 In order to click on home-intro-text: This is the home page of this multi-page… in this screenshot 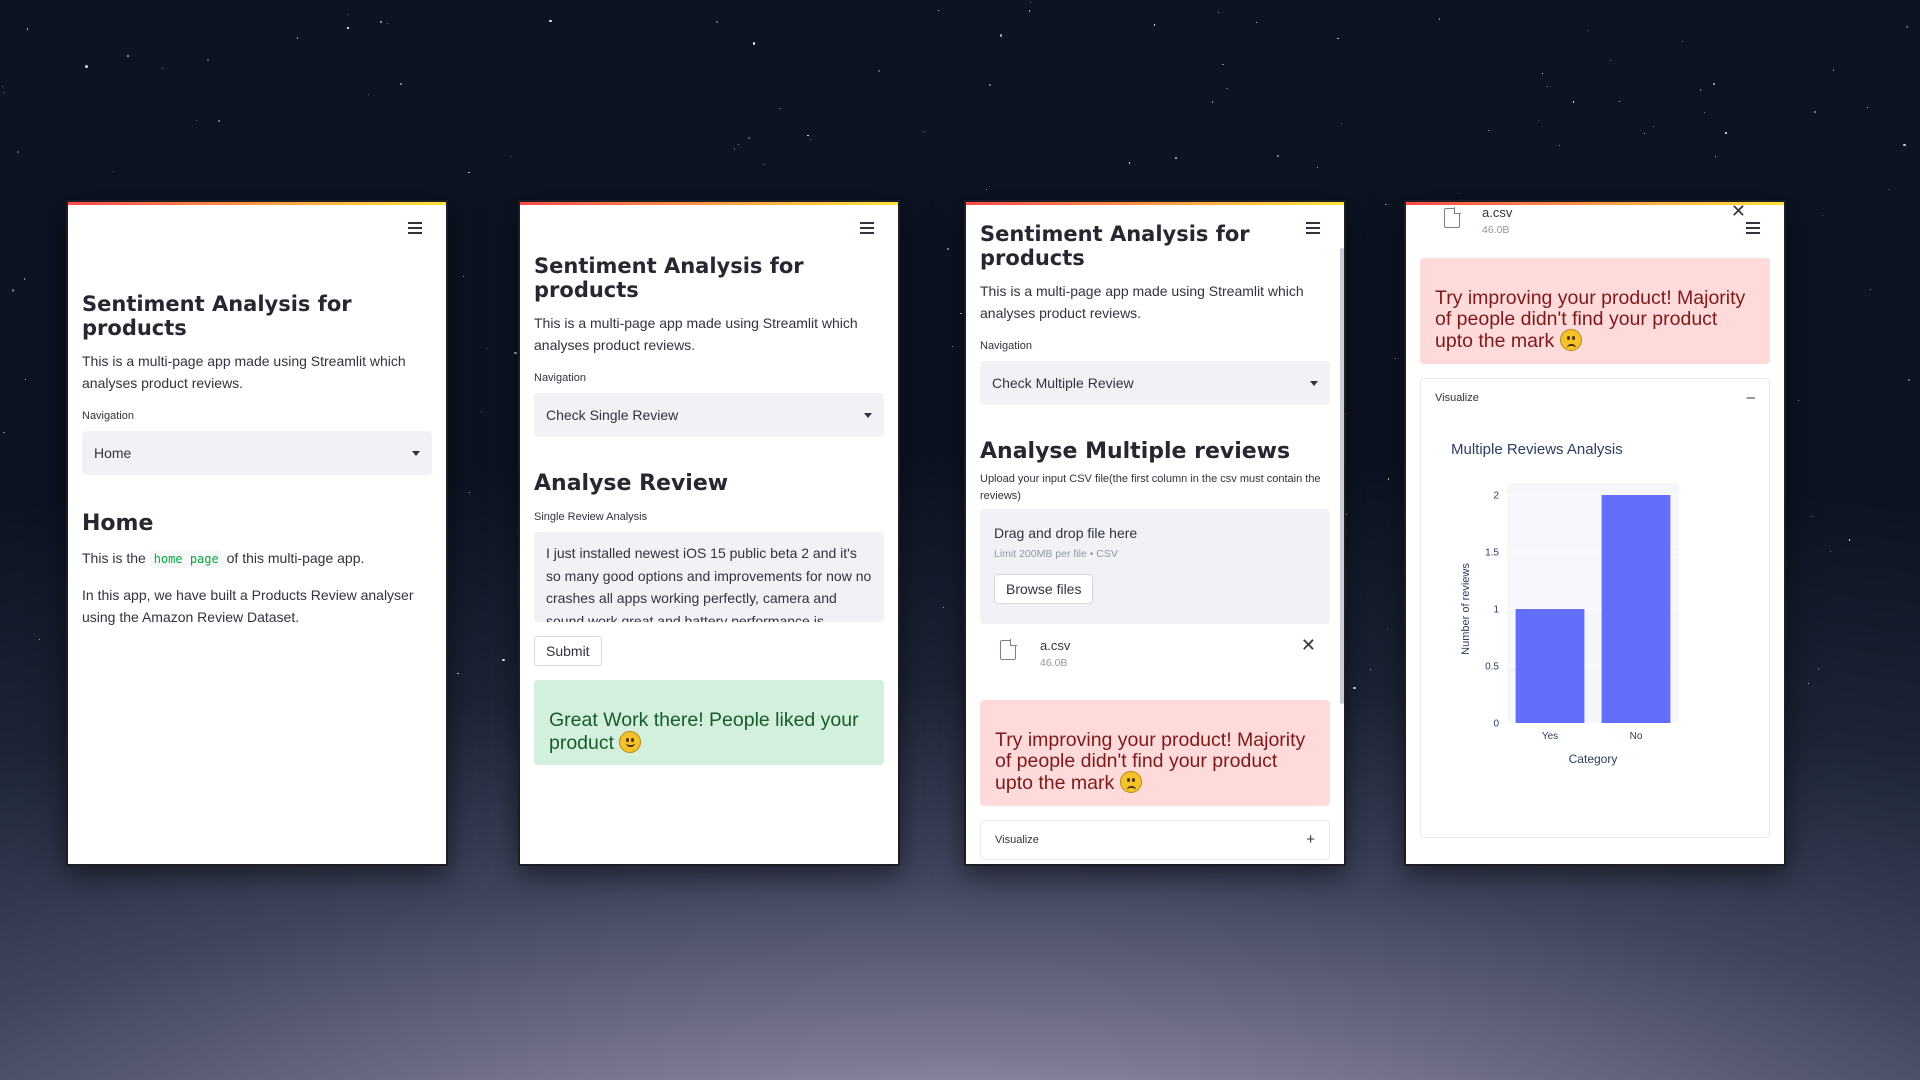, I will do `click(257, 558)`.